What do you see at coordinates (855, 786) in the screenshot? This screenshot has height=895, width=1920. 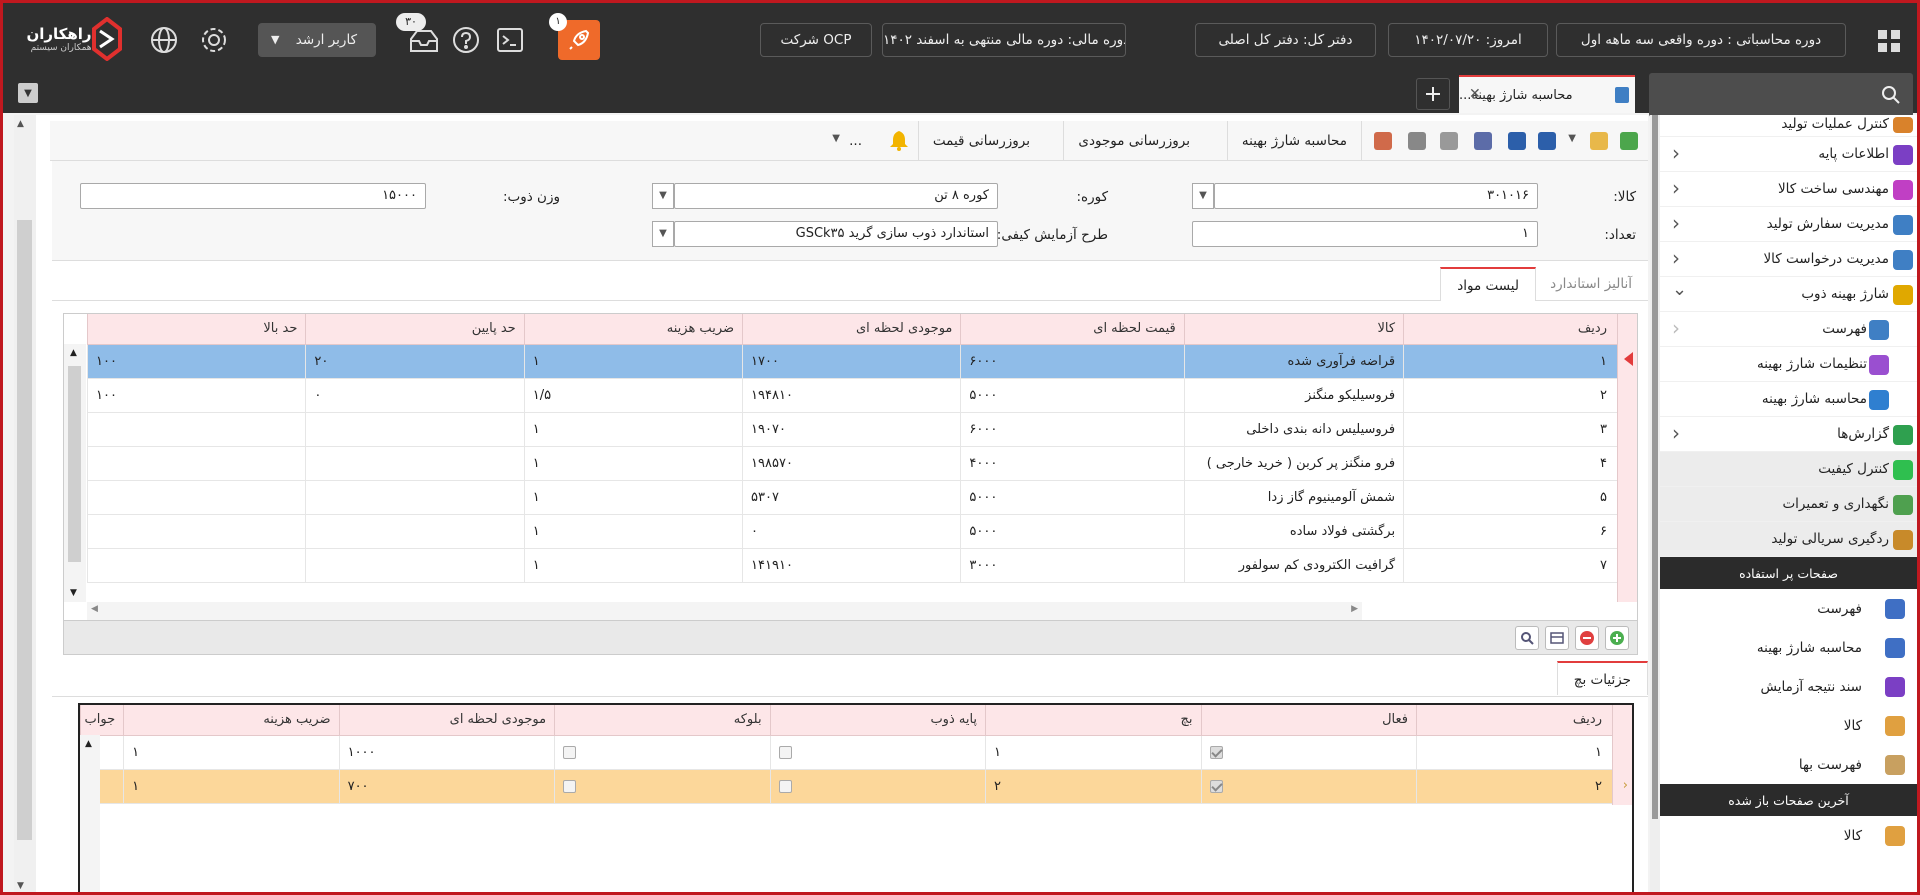 I see `table-row: ۲ ۲ ۷۰۰ ۱` at bounding box center [855, 786].